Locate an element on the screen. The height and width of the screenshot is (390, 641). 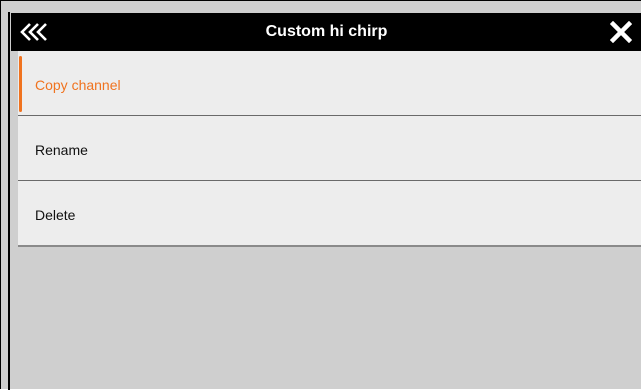
back-button is located at coordinates (34, 32).